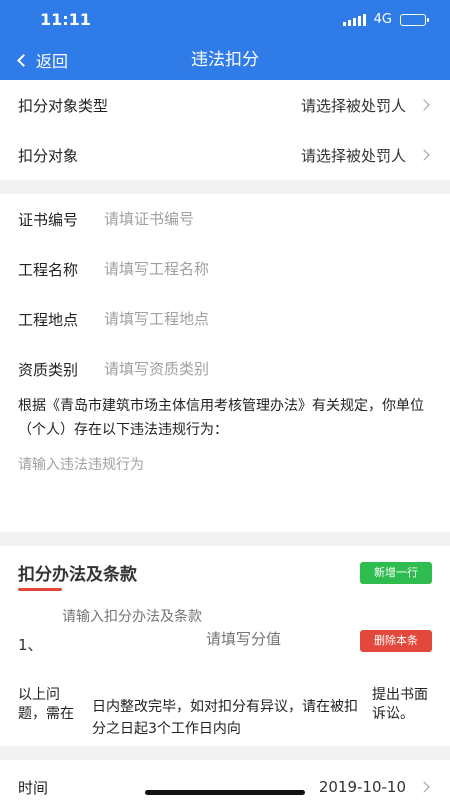 Image resolution: width=450 pixels, height=800 pixels. I want to click on back-label: 返回, so click(52, 61).